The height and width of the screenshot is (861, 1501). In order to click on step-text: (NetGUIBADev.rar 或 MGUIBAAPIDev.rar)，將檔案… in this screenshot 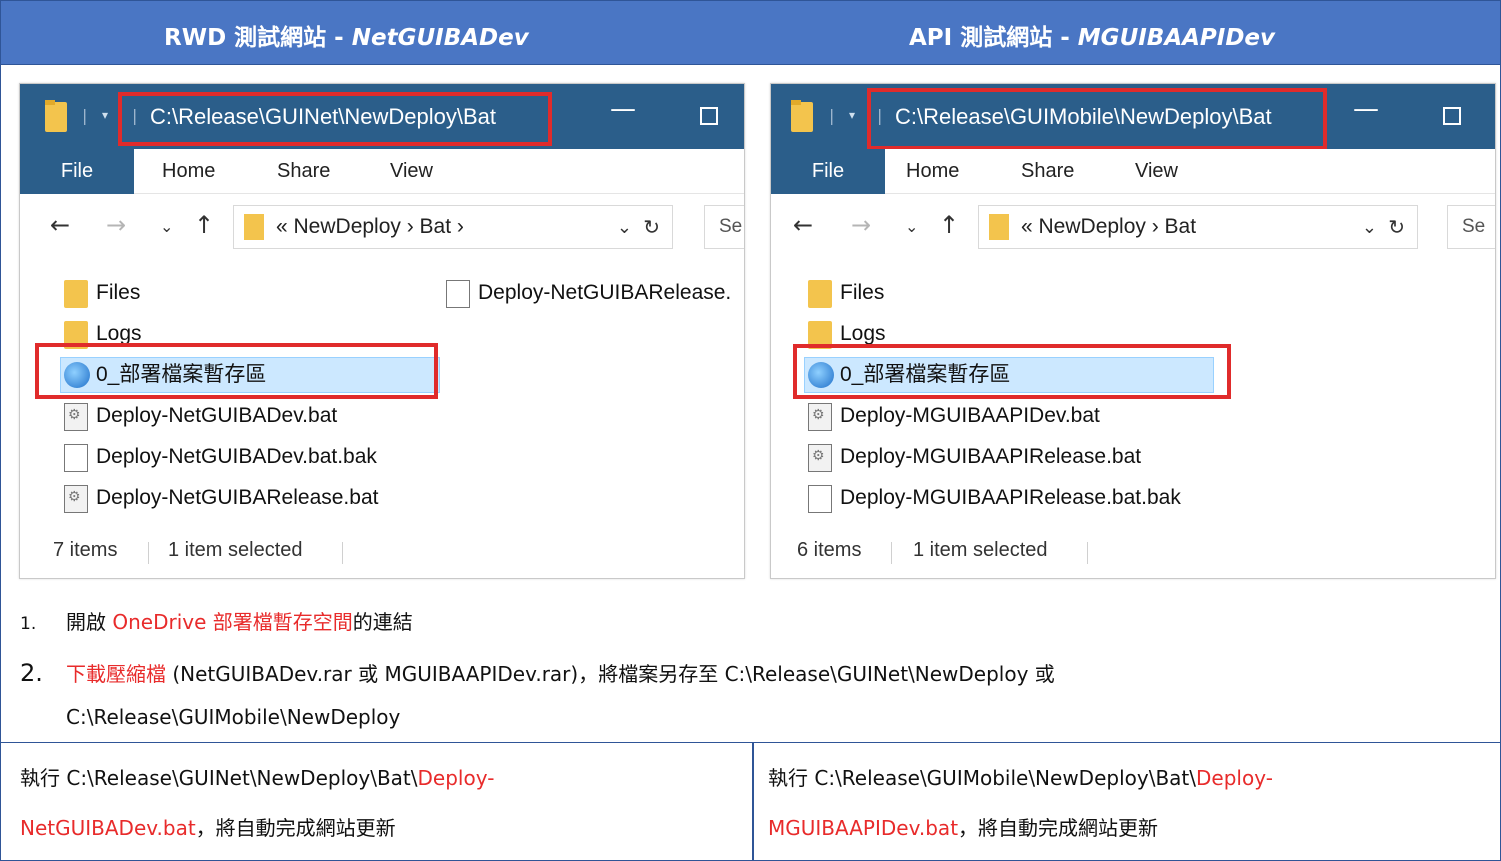, I will do `click(610, 674)`.